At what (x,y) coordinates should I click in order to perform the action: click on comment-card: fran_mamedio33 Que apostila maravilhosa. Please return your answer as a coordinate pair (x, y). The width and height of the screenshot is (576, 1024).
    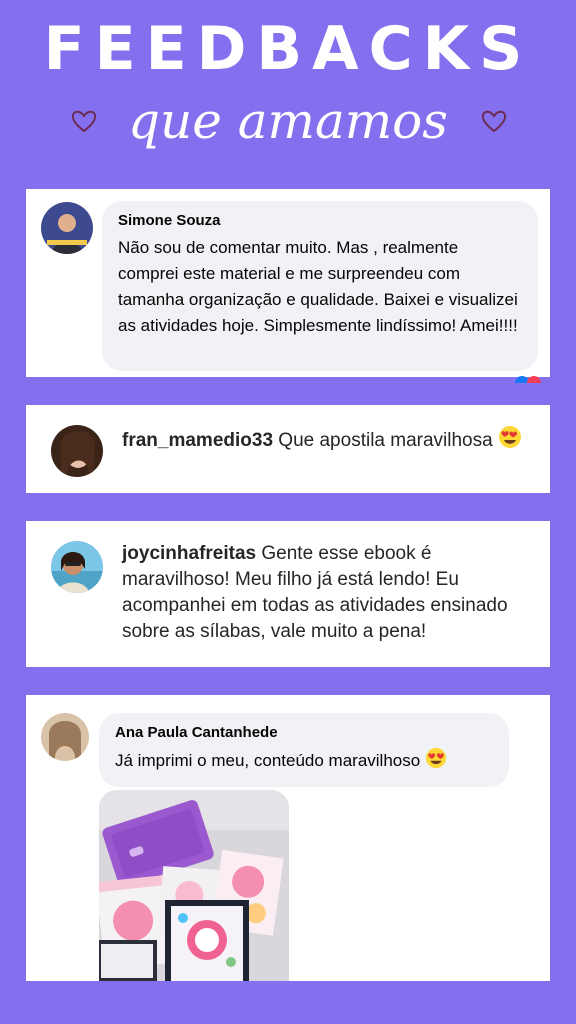
    Looking at the image, I should click on (288, 449).